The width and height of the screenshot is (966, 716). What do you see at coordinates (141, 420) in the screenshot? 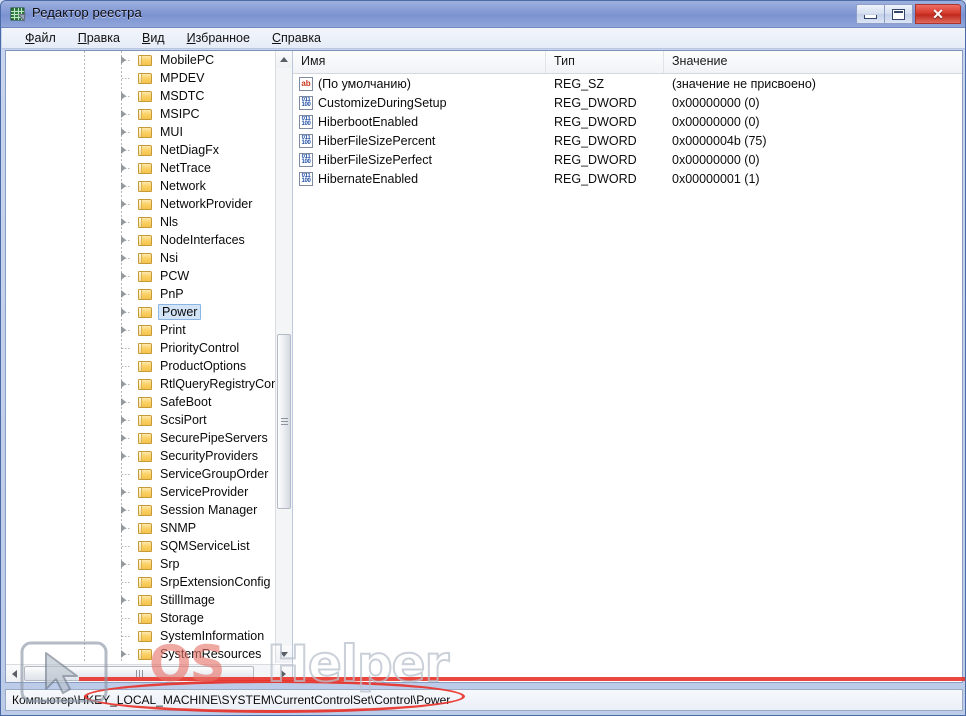
I see `tree-node-scsiport: ScsiPort` at bounding box center [141, 420].